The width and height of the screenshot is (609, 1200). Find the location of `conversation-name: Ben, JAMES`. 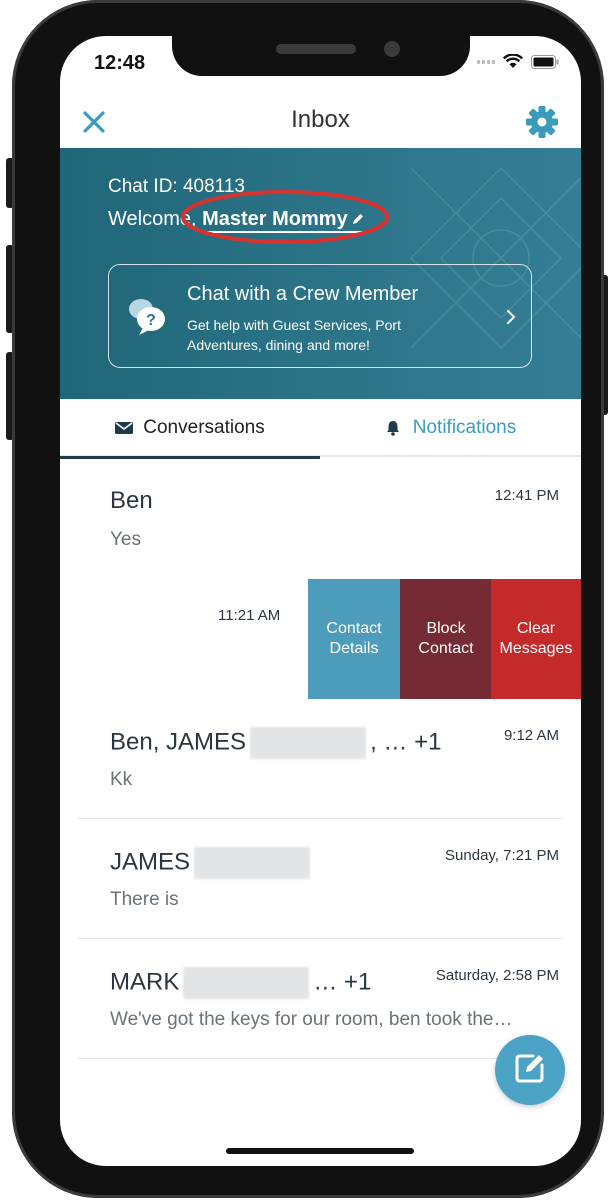

conversation-name: Ben, JAMES is located at coordinates (178, 742).